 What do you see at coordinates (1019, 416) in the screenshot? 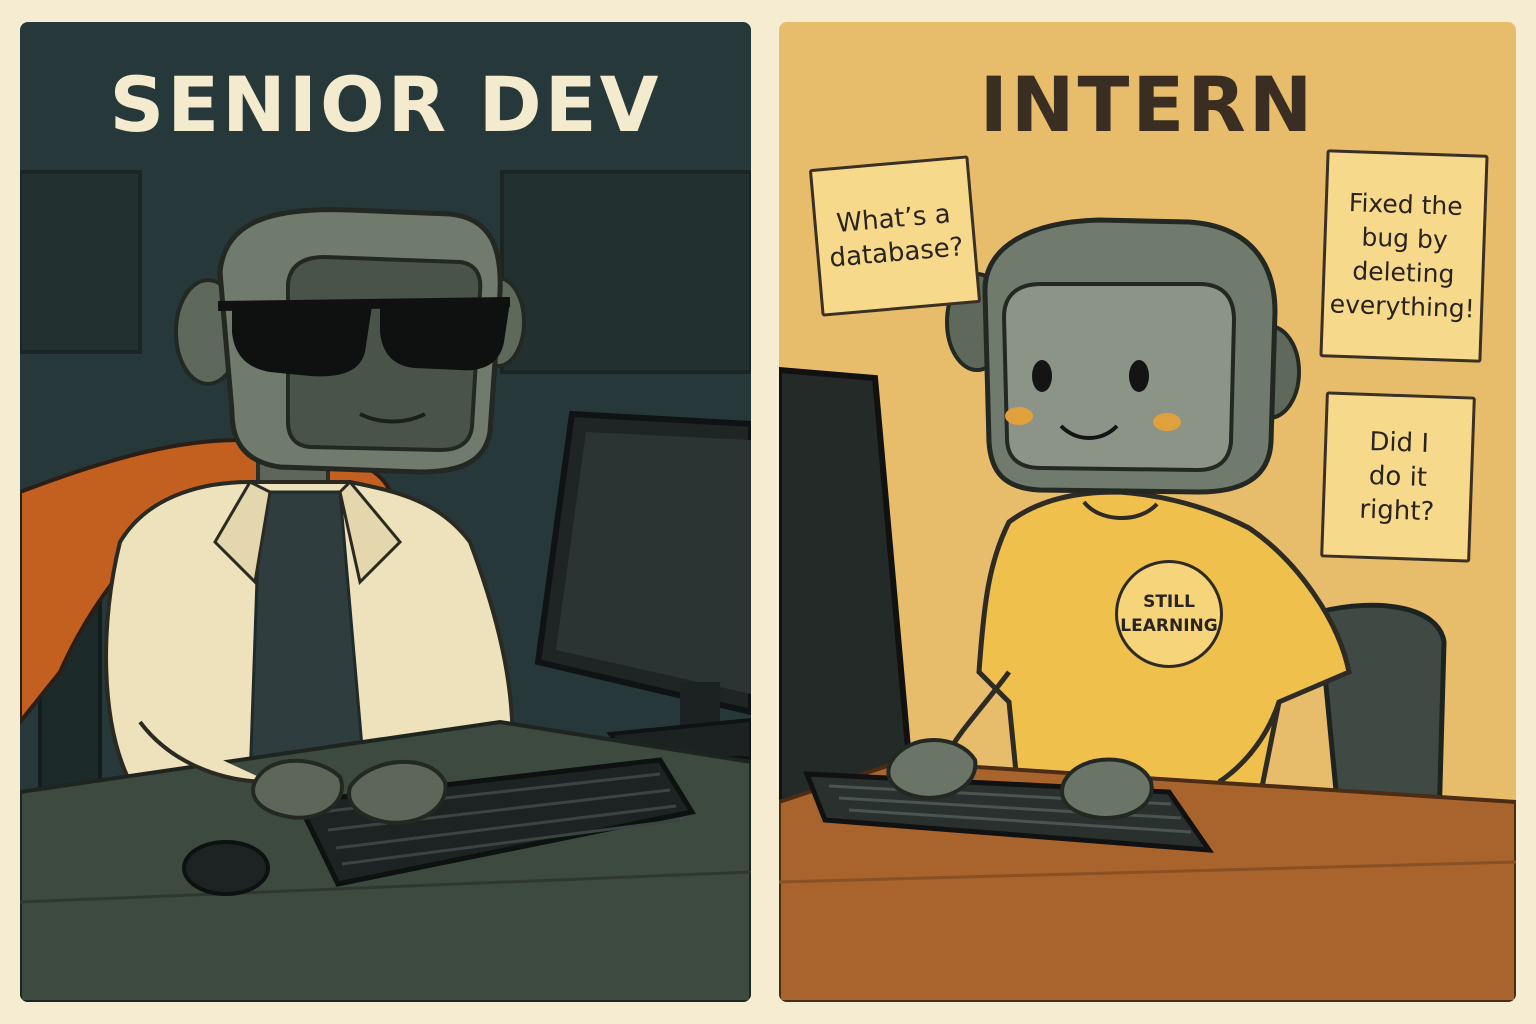
I see `robot-cheek-left` at bounding box center [1019, 416].